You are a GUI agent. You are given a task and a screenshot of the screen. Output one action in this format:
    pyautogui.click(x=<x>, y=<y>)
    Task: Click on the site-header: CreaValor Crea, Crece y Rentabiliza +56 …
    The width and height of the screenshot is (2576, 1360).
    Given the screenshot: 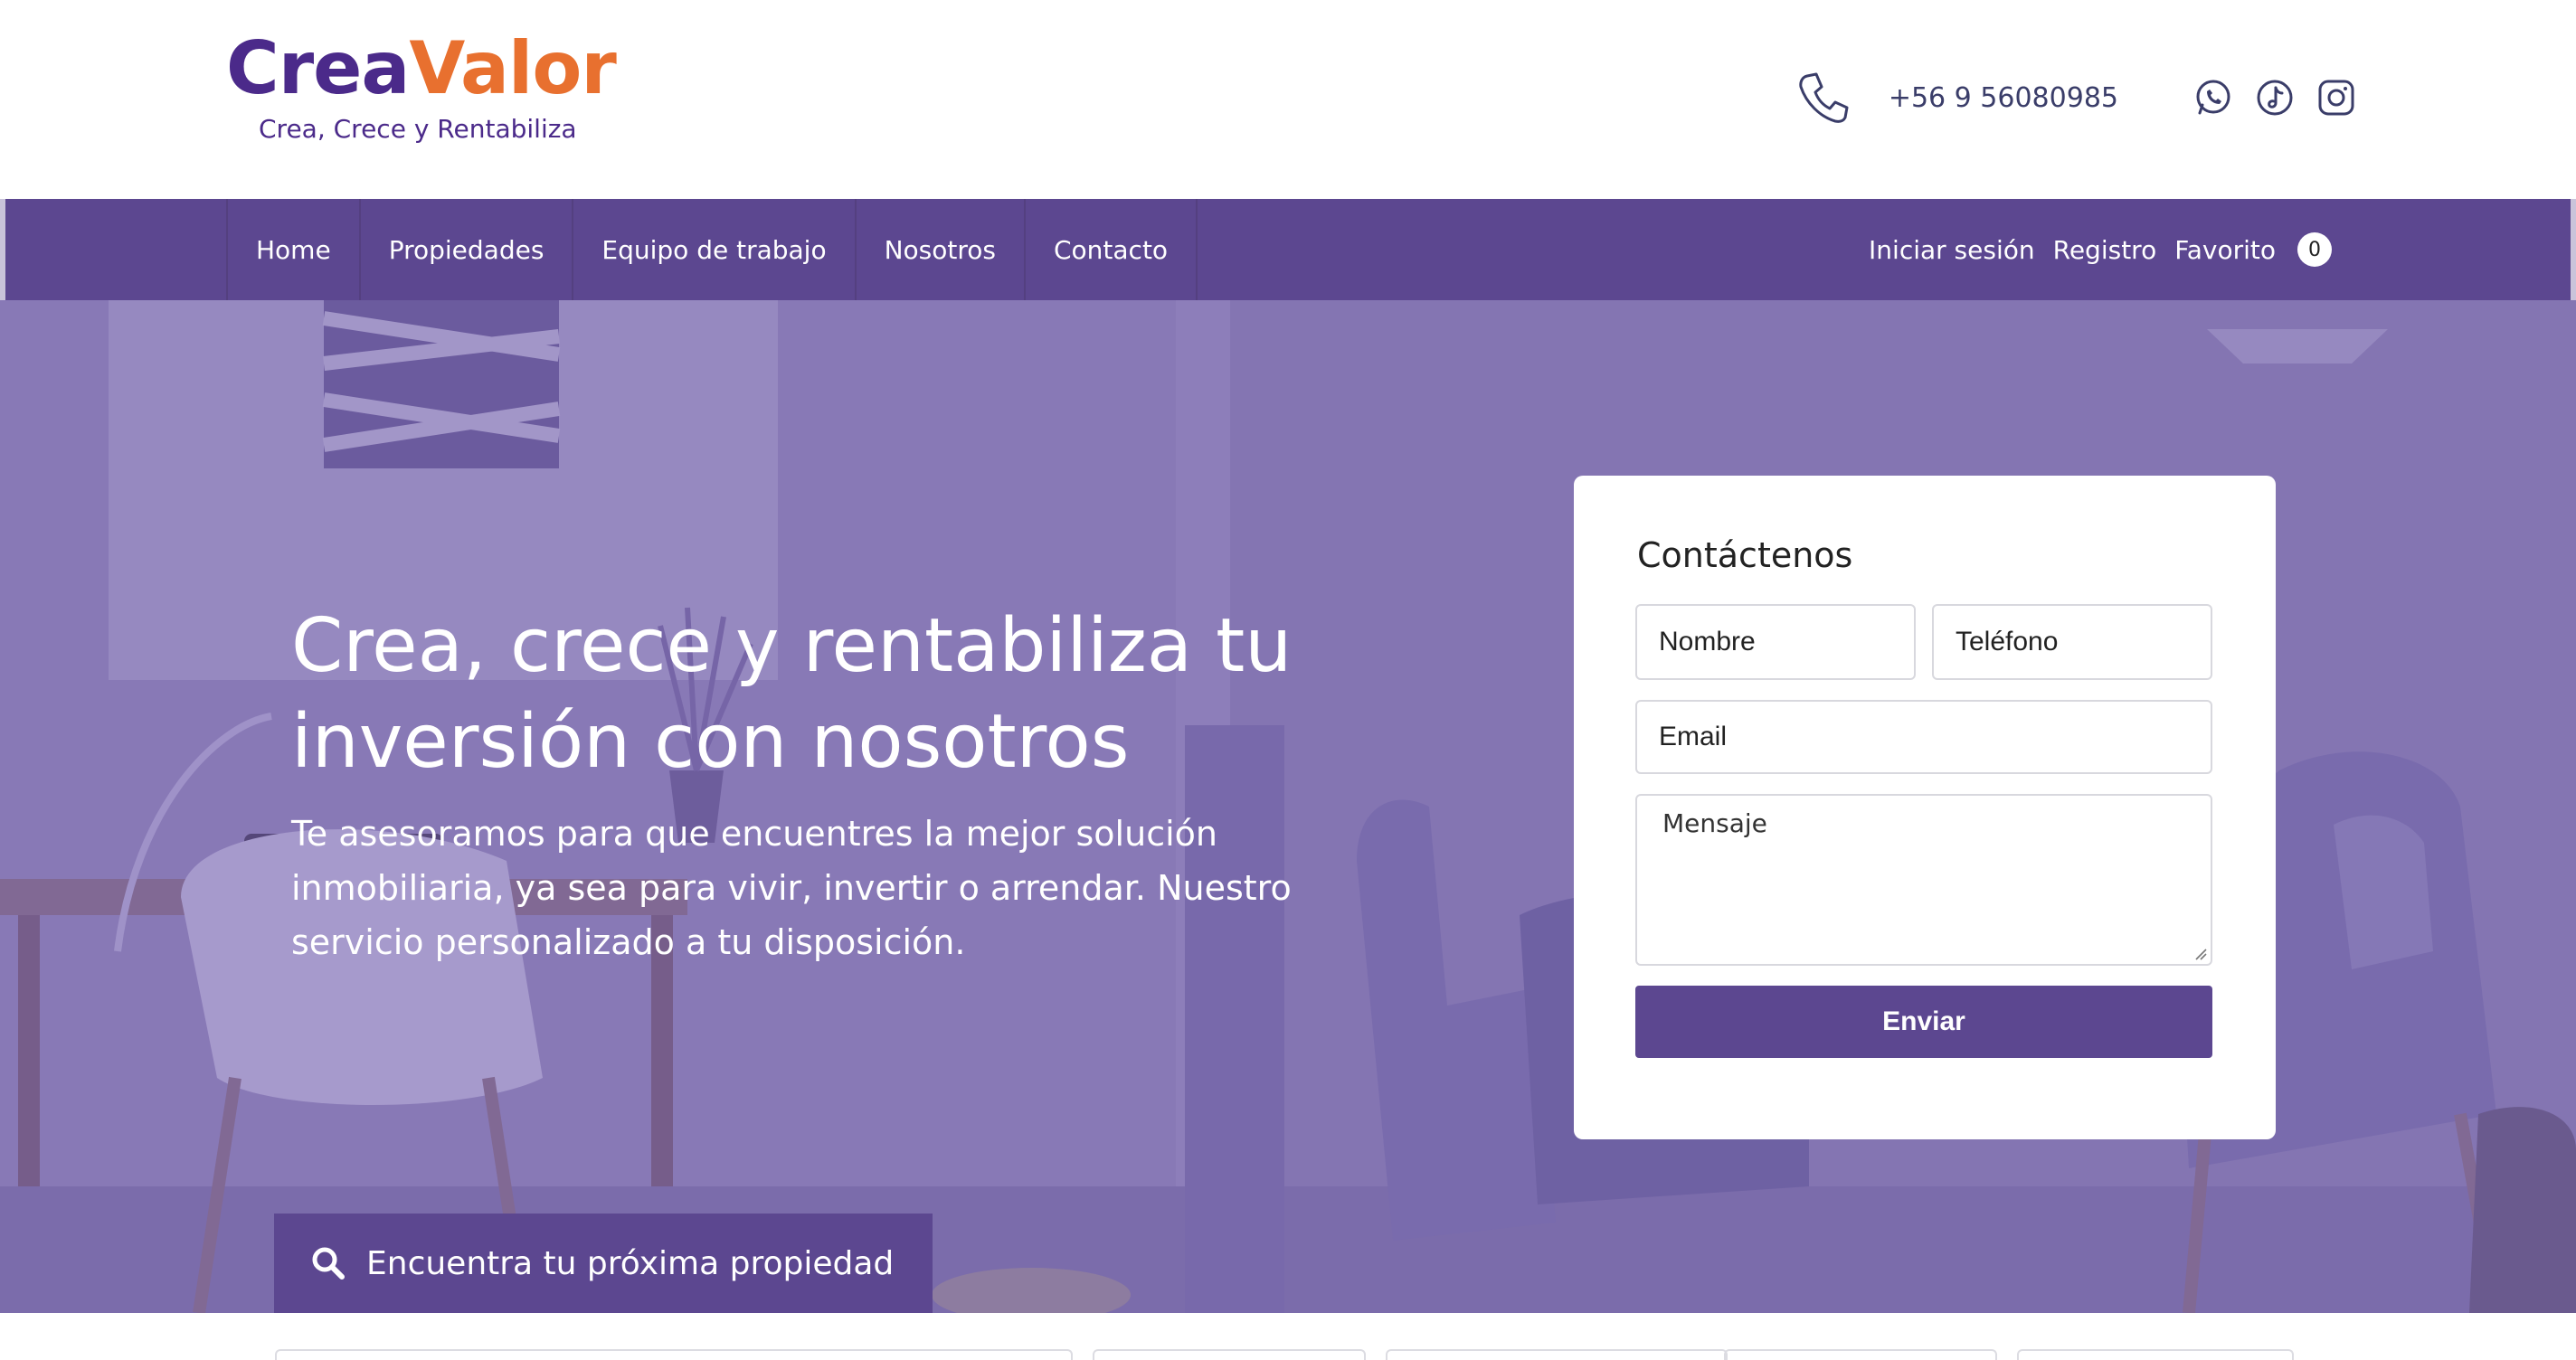 What is the action you would take?
    pyautogui.click(x=1288, y=100)
    